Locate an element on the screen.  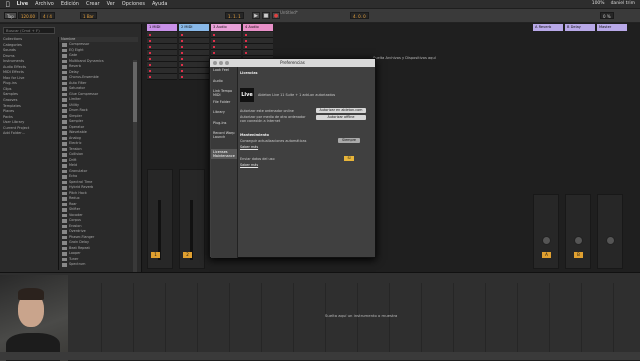
browser-search-input: Buscar (Cmd + F) is located at coordinates (29, 30).